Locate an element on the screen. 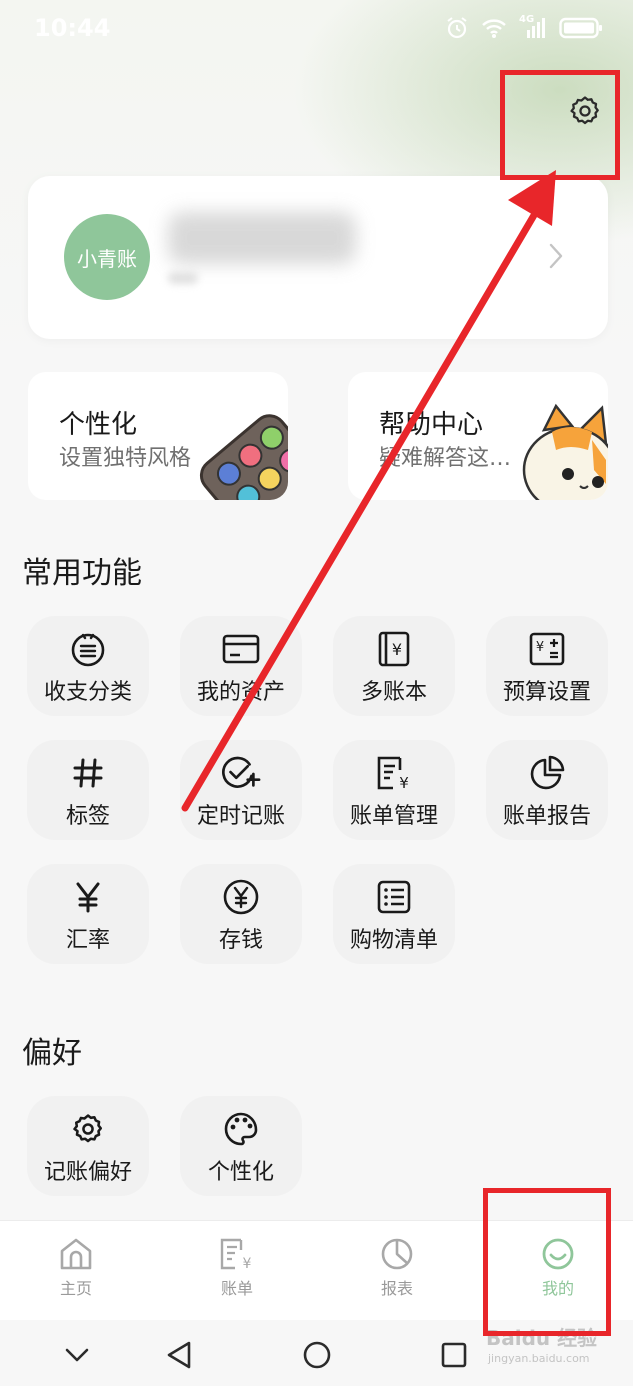 This screenshot has height=1386, width=633. func-category-button: 收支分类 is located at coordinates (88, 666).